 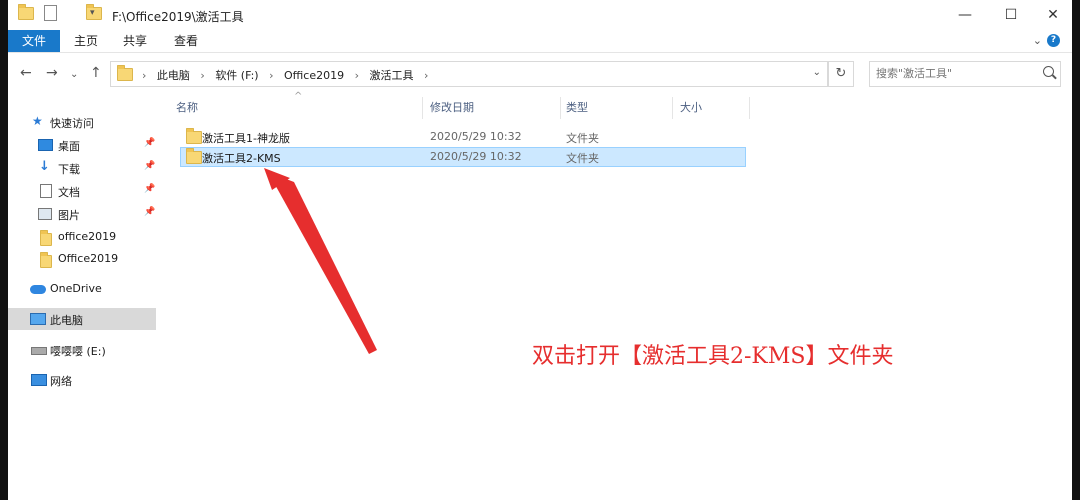 What do you see at coordinates (72, 123) in the screenshot?
I see `sidebar-item-label: 快速访问` at bounding box center [72, 123].